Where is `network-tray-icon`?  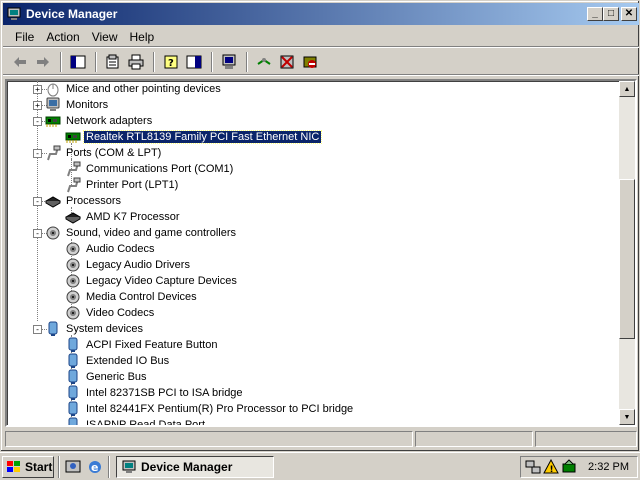 network-tray-icon is located at coordinates (533, 467).